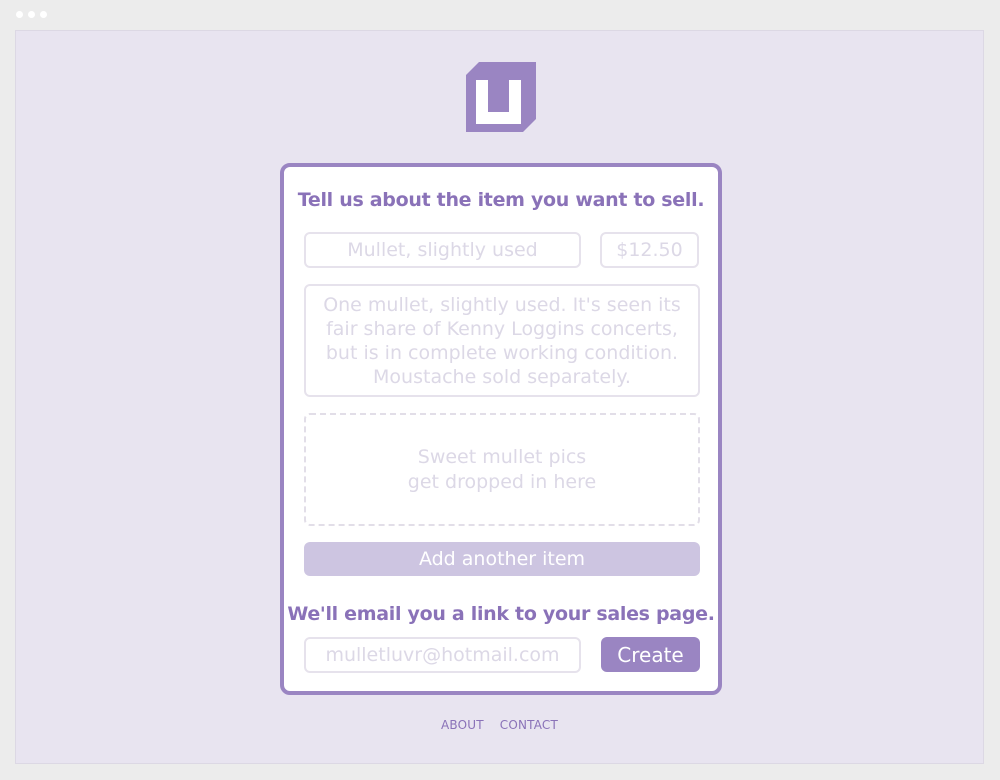 The image size is (1000, 780). Describe the element at coordinates (529, 725) in the screenshot. I see `footer-link-contact: CONTACT` at that location.